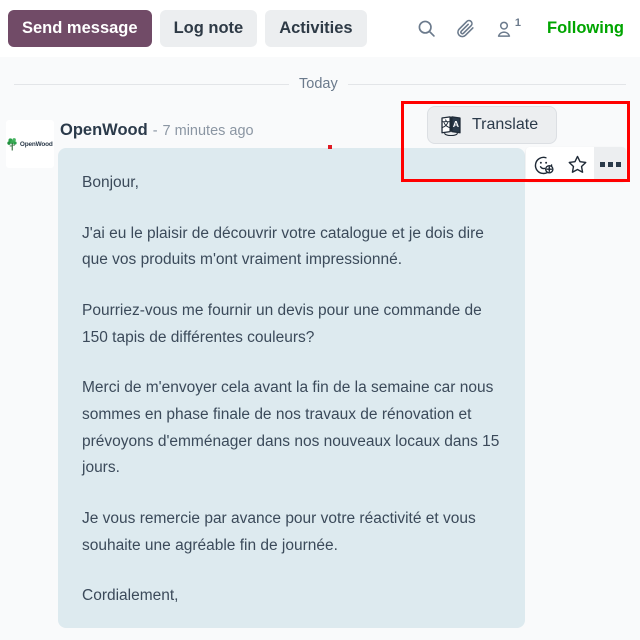  Describe the element at coordinates (456, 124) in the screenshot. I see `svg-text: A` at that location.